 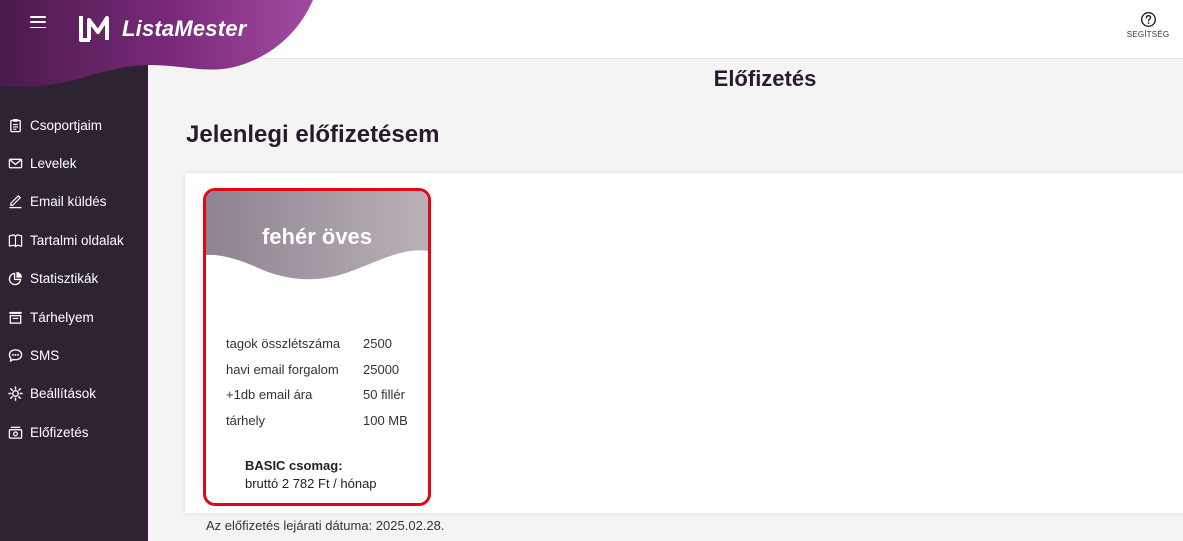 I want to click on package-price: bruttó 2 782 Ft / hónap, so click(x=311, y=483).